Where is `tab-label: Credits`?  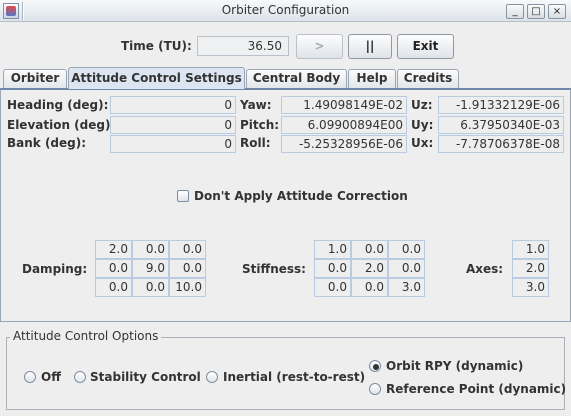 tab-label: Credits is located at coordinates (428, 78).